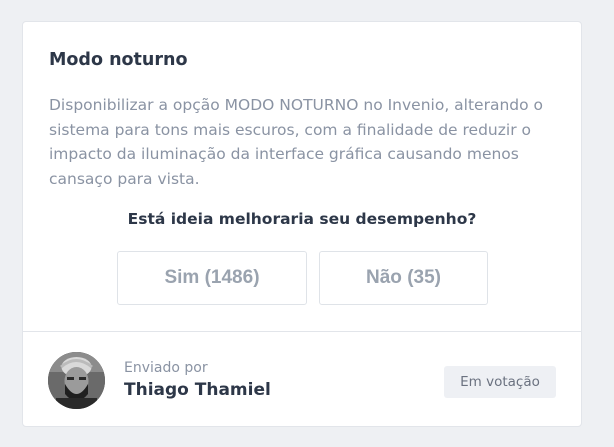  What do you see at coordinates (166, 368) in the screenshot?
I see `sent-by-label: Enviado por` at bounding box center [166, 368].